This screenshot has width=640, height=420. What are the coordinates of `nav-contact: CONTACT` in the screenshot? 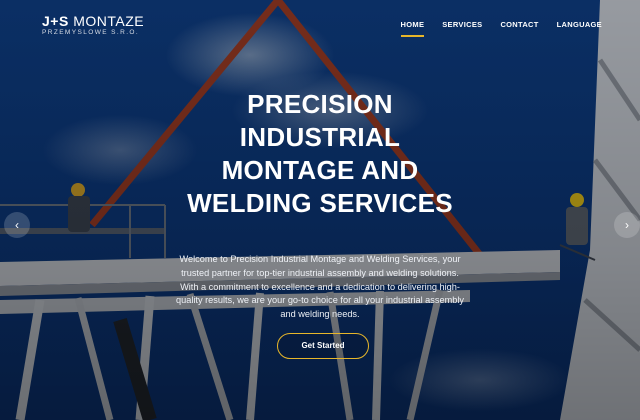 It's located at (519, 27).